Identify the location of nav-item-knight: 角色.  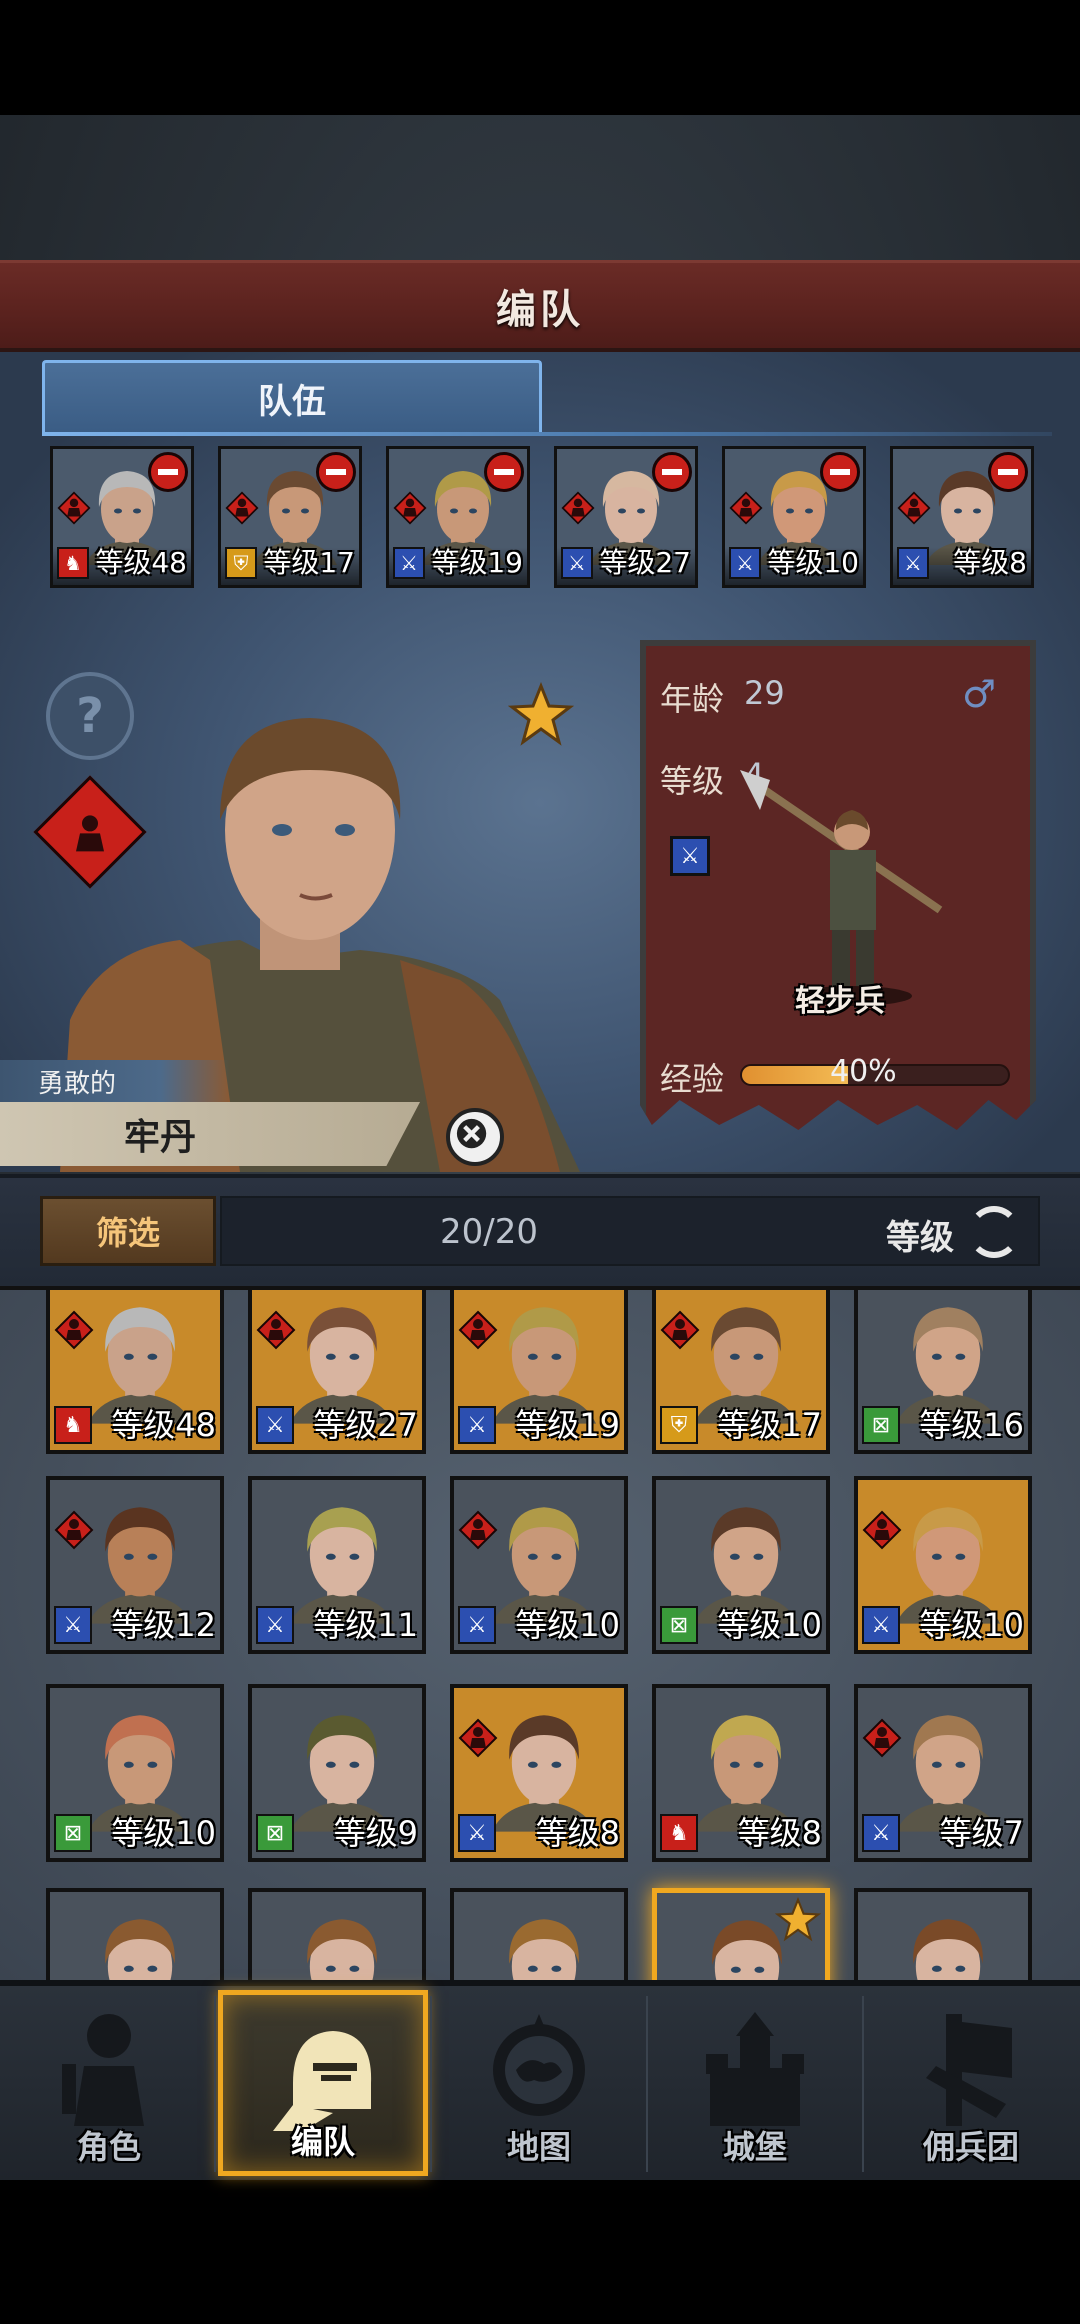
(109, 2083).